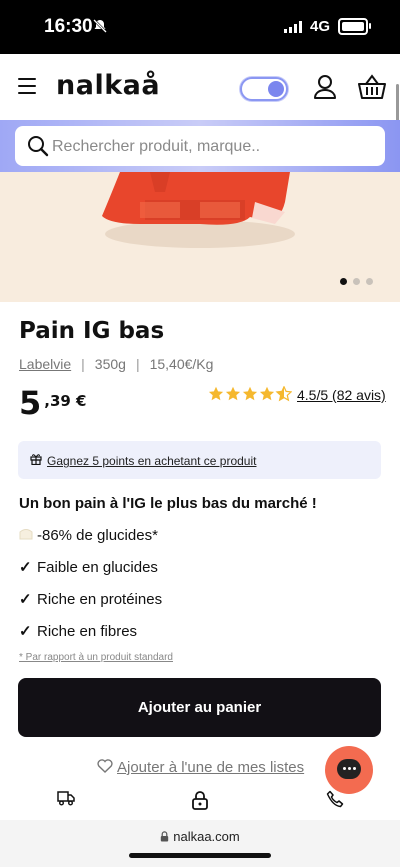  What do you see at coordinates (100, 599) in the screenshot?
I see `feature-text: Riche en protéines` at bounding box center [100, 599].